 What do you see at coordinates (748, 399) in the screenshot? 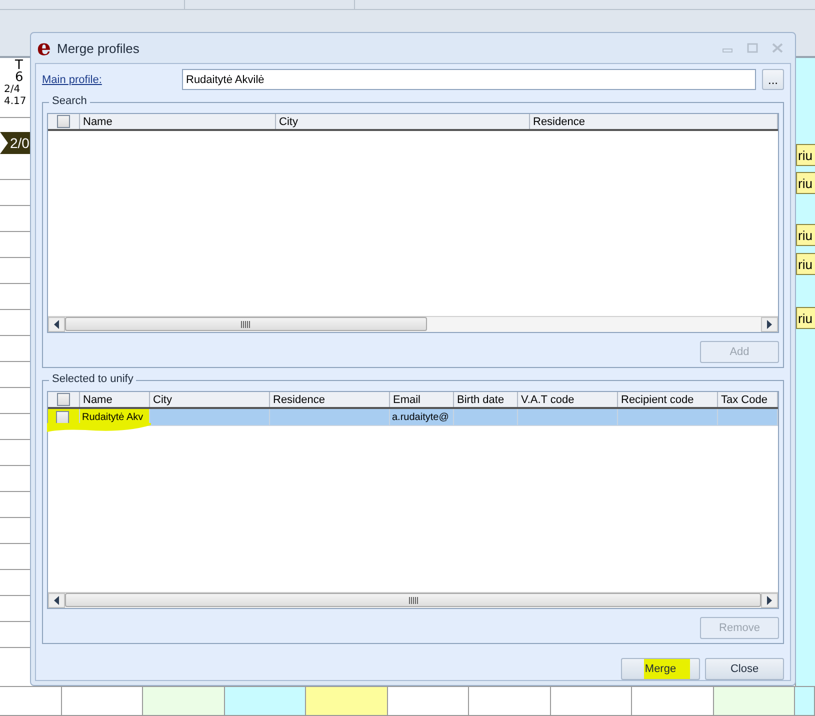
I see `column-header: Tax Code` at bounding box center [748, 399].